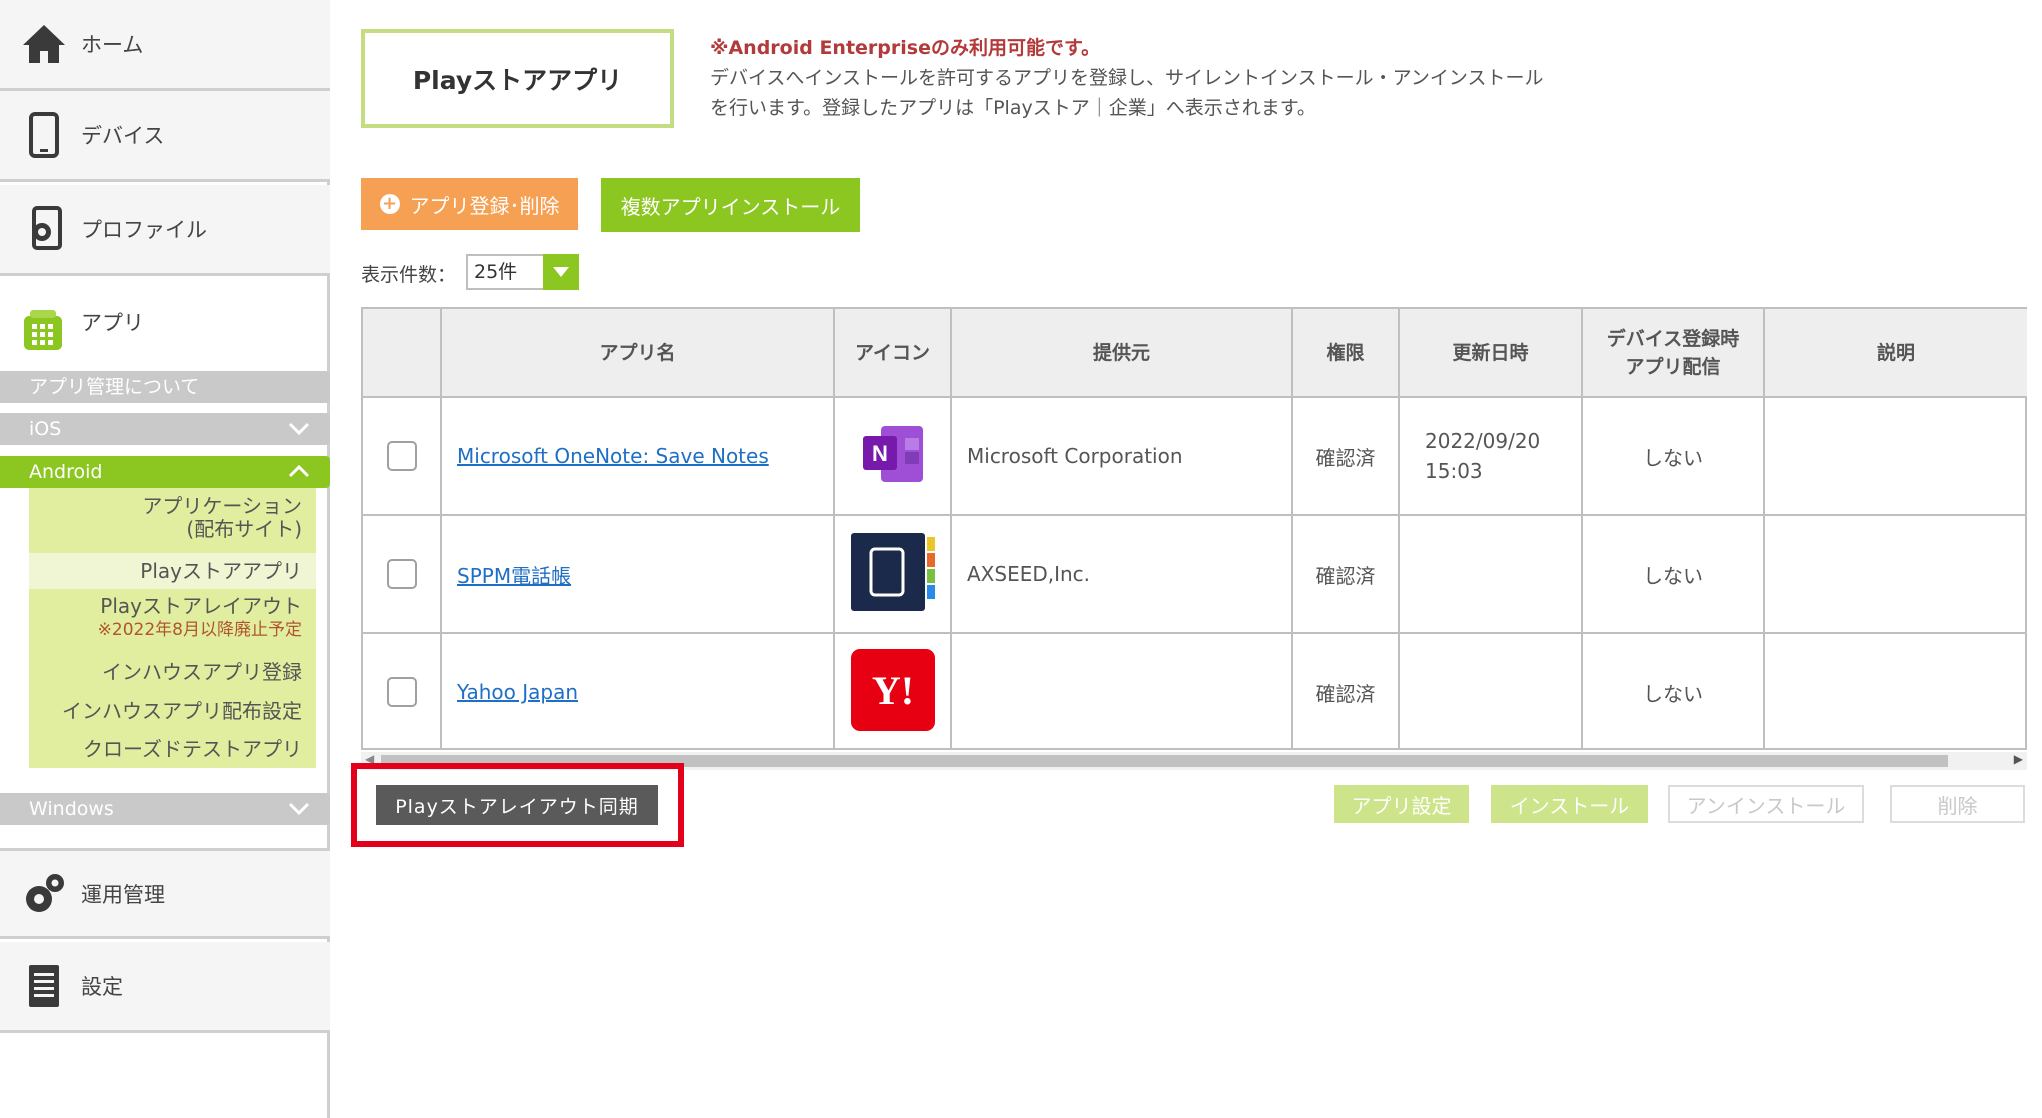 This screenshot has height=1118, width=2042. What do you see at coordinates (2018, 759) in the screenshot?
I see `scroll-right-icon: ▶` at bounding box center [2018, 759].